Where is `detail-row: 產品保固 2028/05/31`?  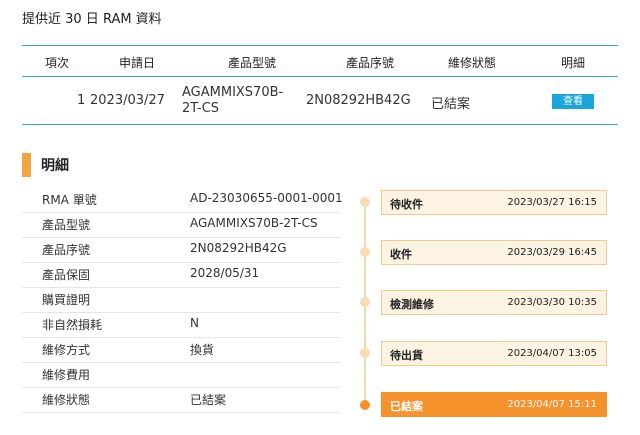 detail-row: 產品保固 2028/05/31 is located at coordinates (181, 275).